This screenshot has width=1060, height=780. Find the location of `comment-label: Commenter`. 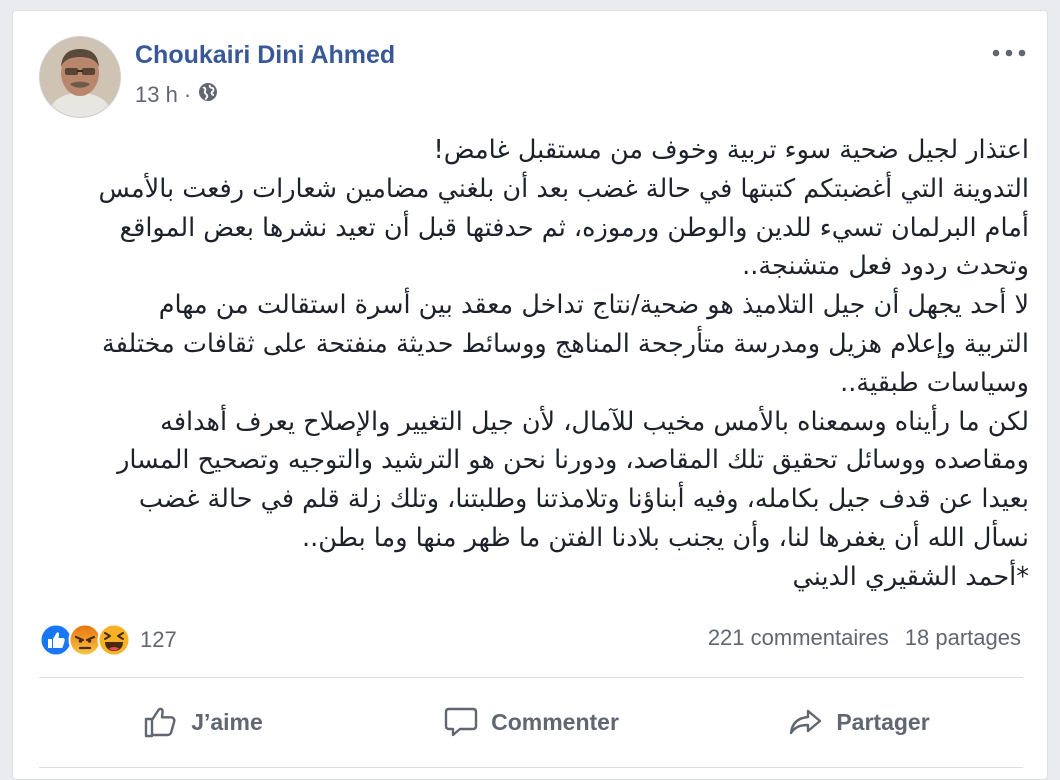

comment-label: Commenter is located at coordinates (555, 721).